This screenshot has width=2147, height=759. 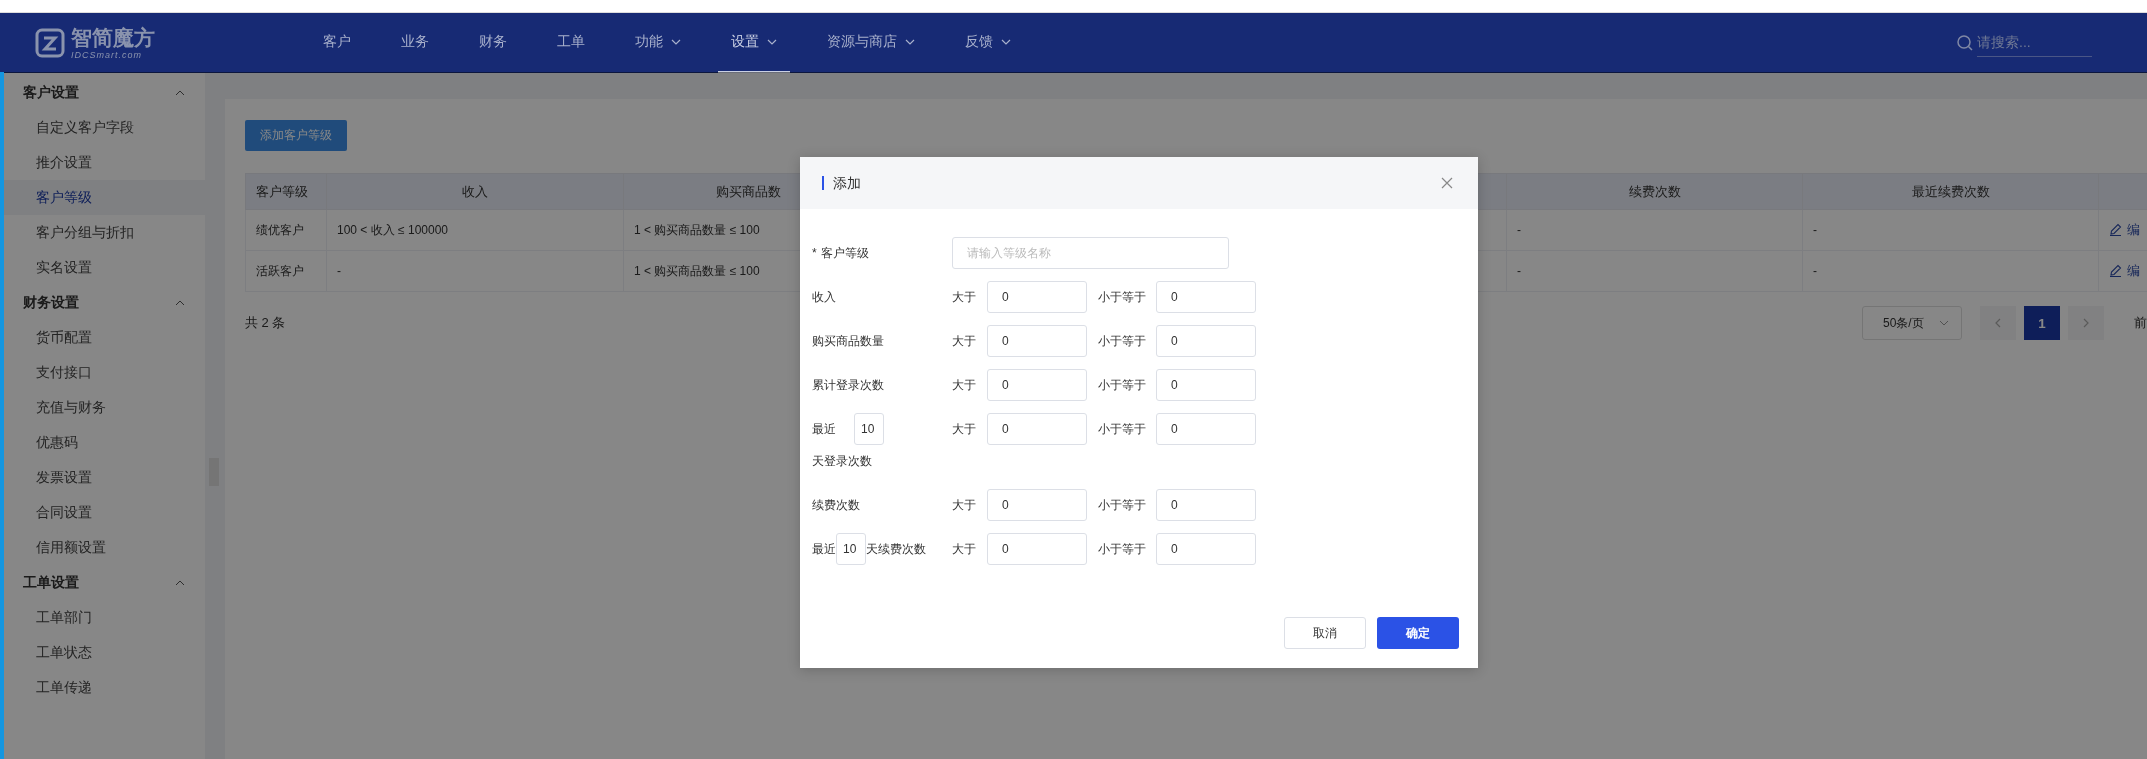 I want to click on logo-subtitle: IDCSmart.com, so click(x=107, y=55).